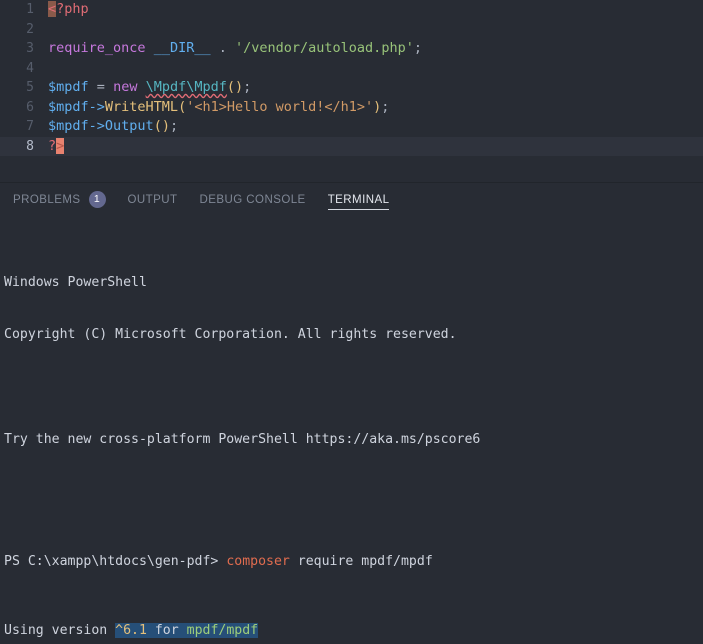 The image size is (703, 644). I want to click on mpdf-class-name: \Mpdf\Mpdf, so click(186, 87).